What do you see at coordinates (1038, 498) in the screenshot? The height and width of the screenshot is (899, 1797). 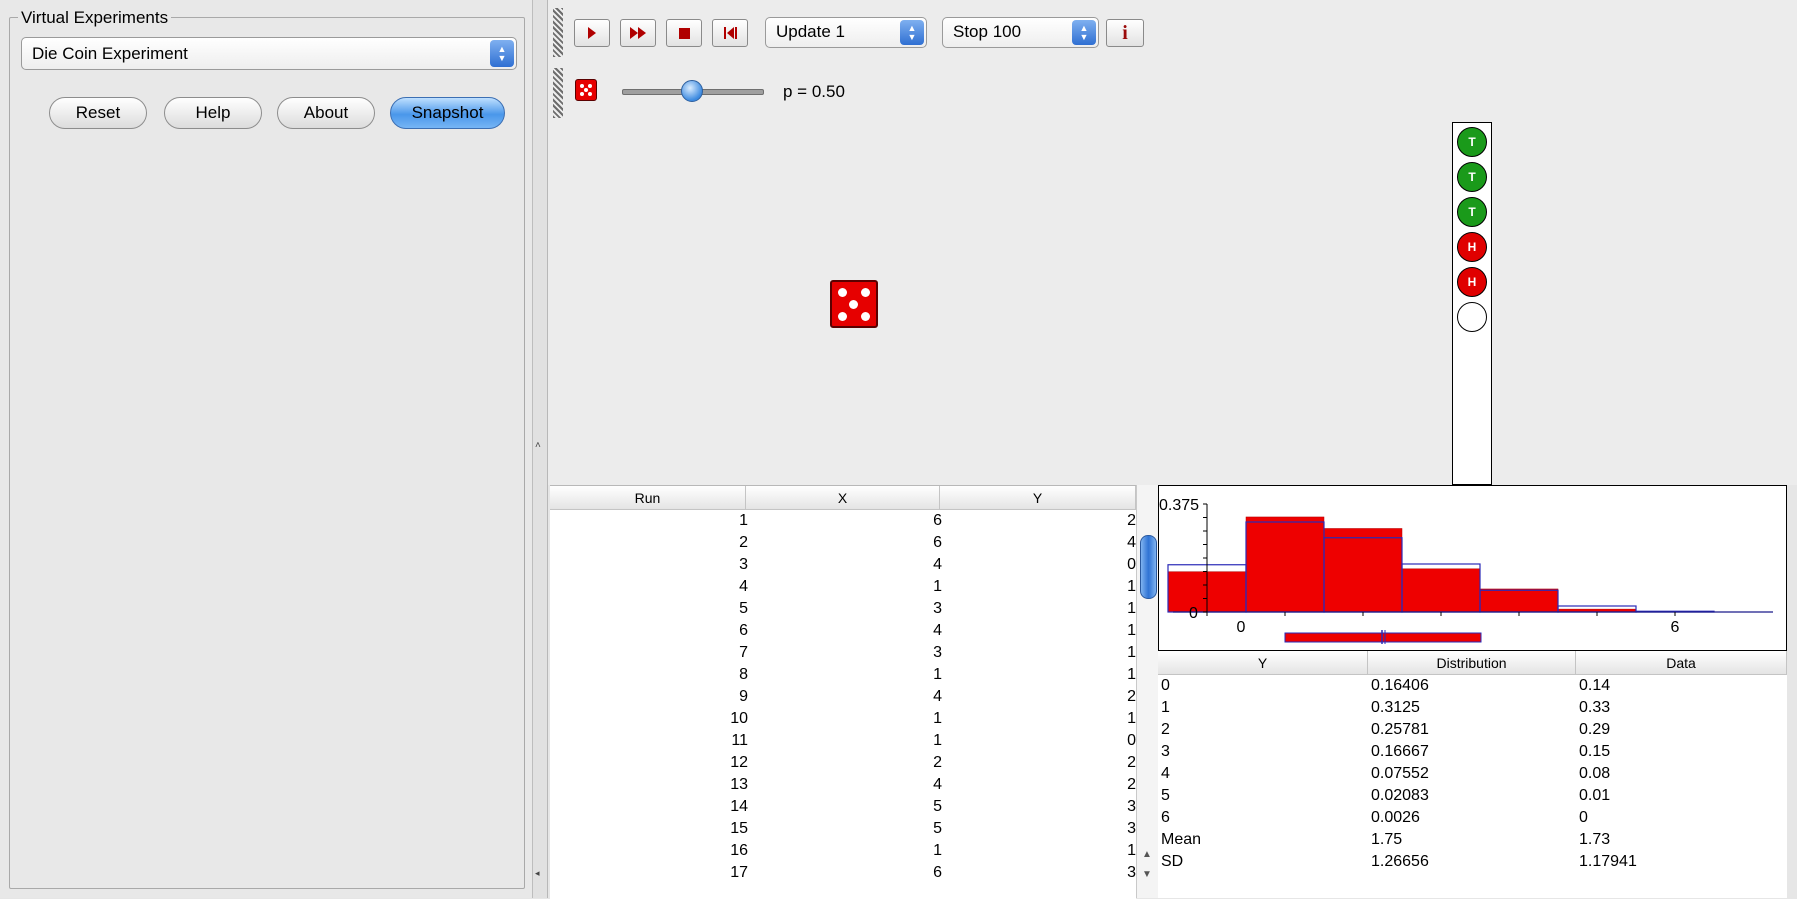 I see `y-column-header: Y` at bounding box center [1038, 498].